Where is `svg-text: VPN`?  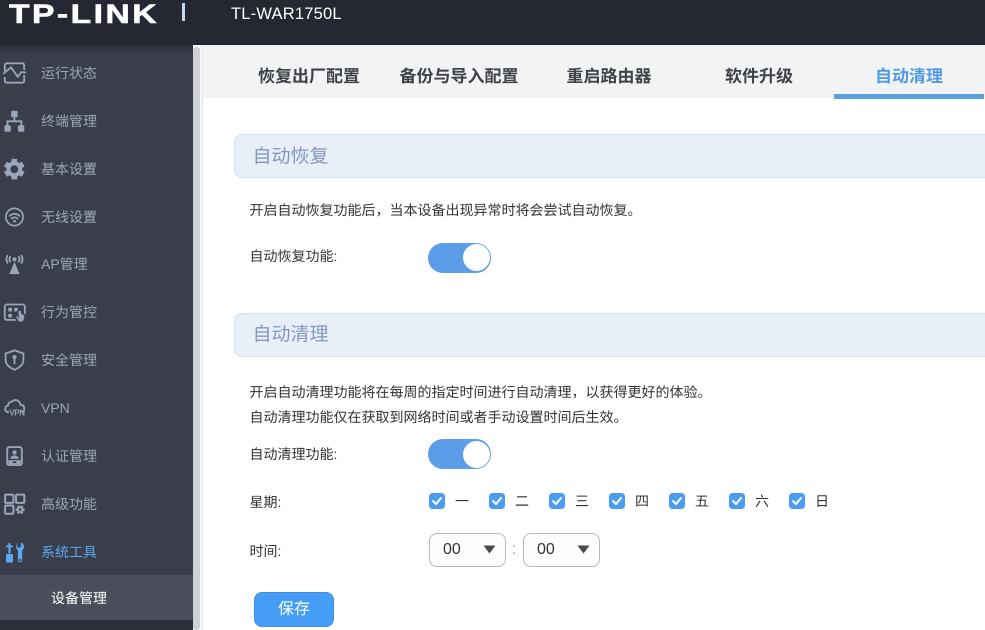 svg-text: VPN is located at coordinates (17, 412).